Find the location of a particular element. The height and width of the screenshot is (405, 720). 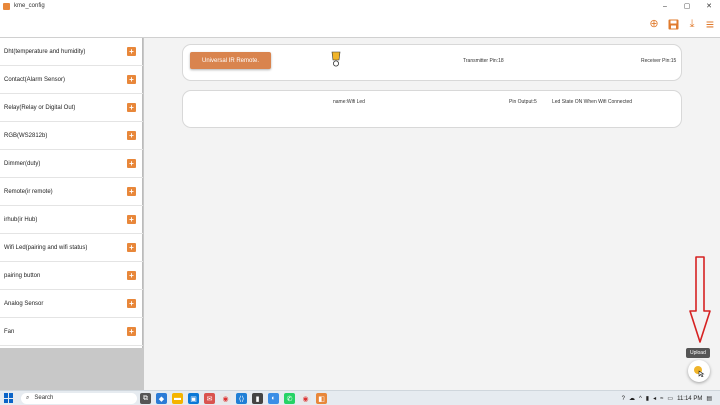

kme-config-taskbar-icon: ◧ is located at coordinates (321, 398).